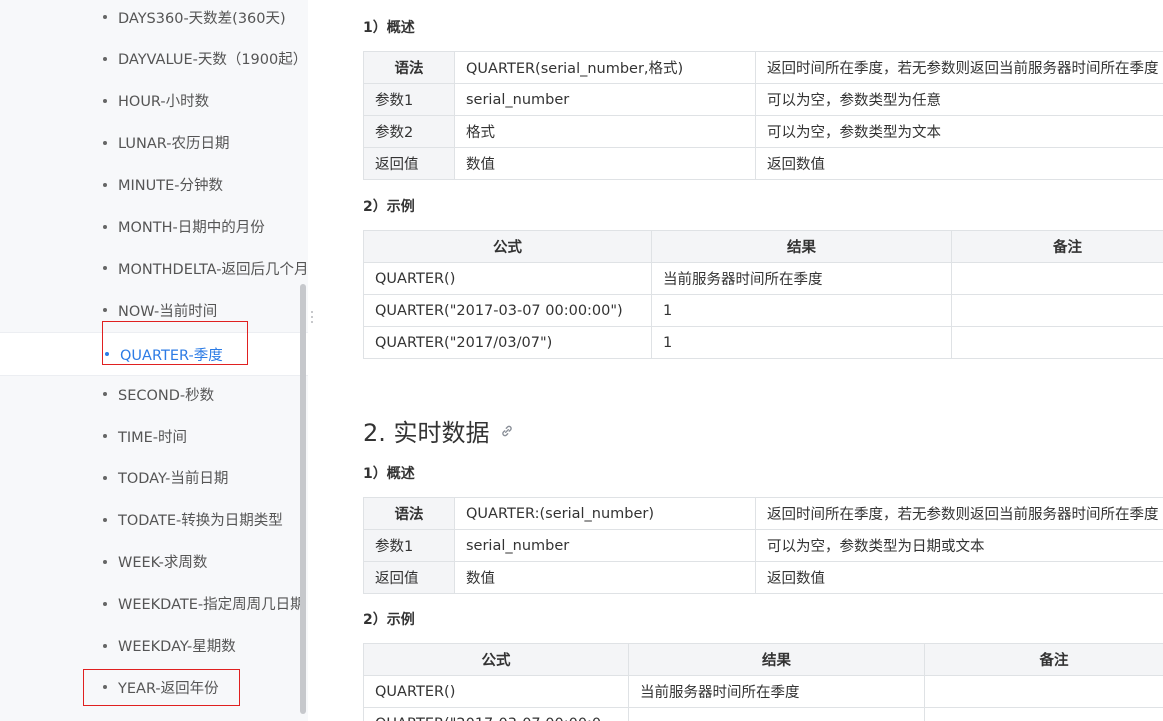 This screenshot has width=1163, height=721. What do you see at coordinates (170, 186) in the screenshot?
I see `sidebar-item-label: MINUTE-分钟数` at bounding box center [170, 186].